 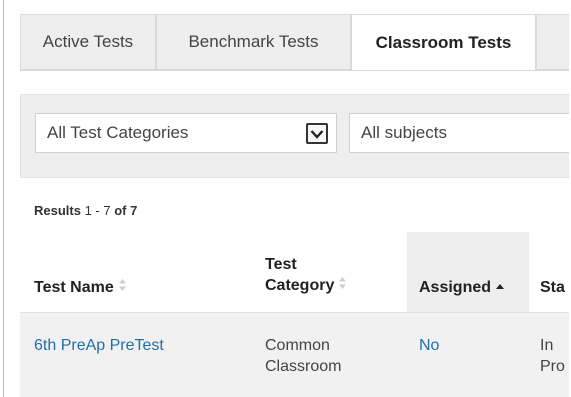 I want to click on tab-label: Benchmark Tests, so click(x=253, y=41).